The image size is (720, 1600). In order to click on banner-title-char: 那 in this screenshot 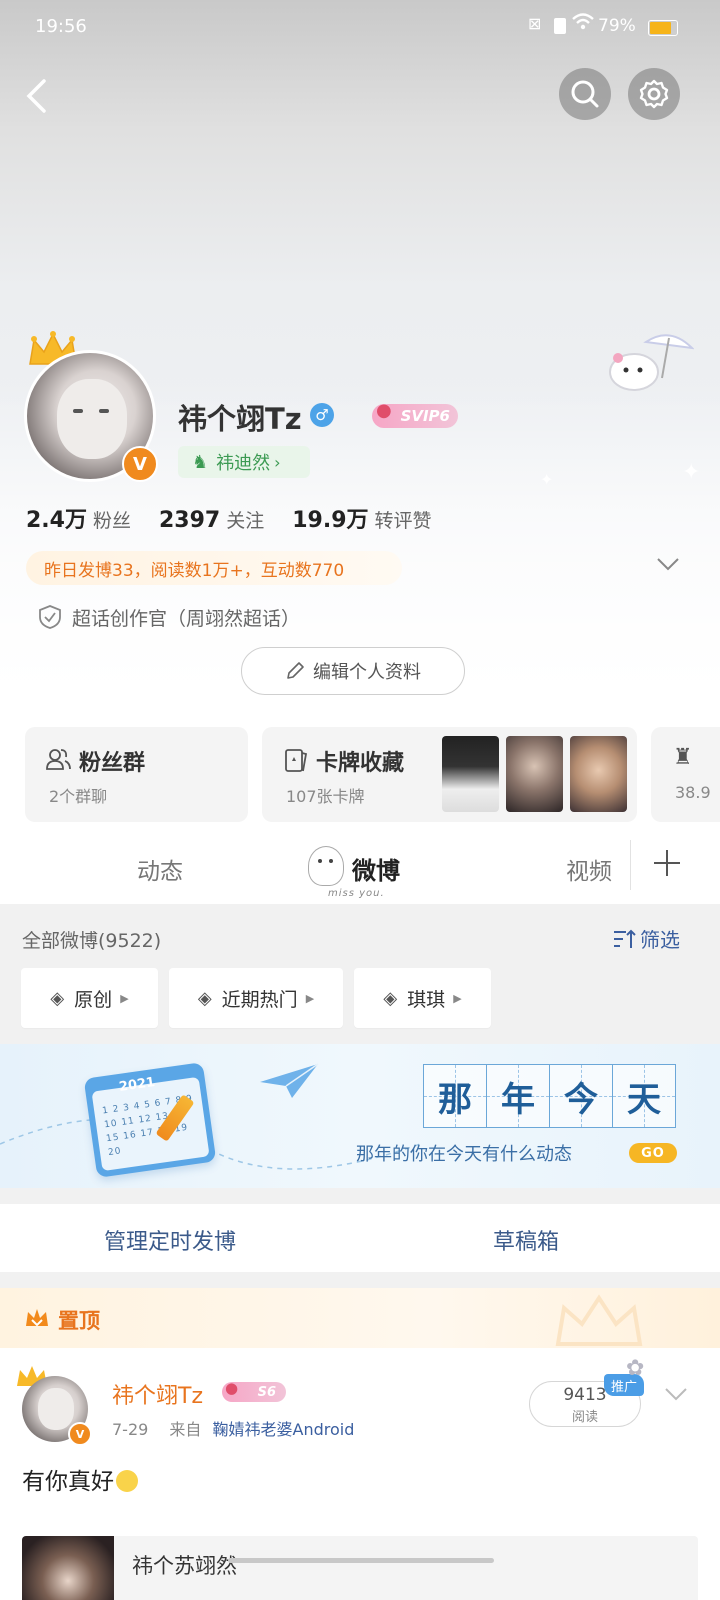, I will do `click(455, 1096)`.